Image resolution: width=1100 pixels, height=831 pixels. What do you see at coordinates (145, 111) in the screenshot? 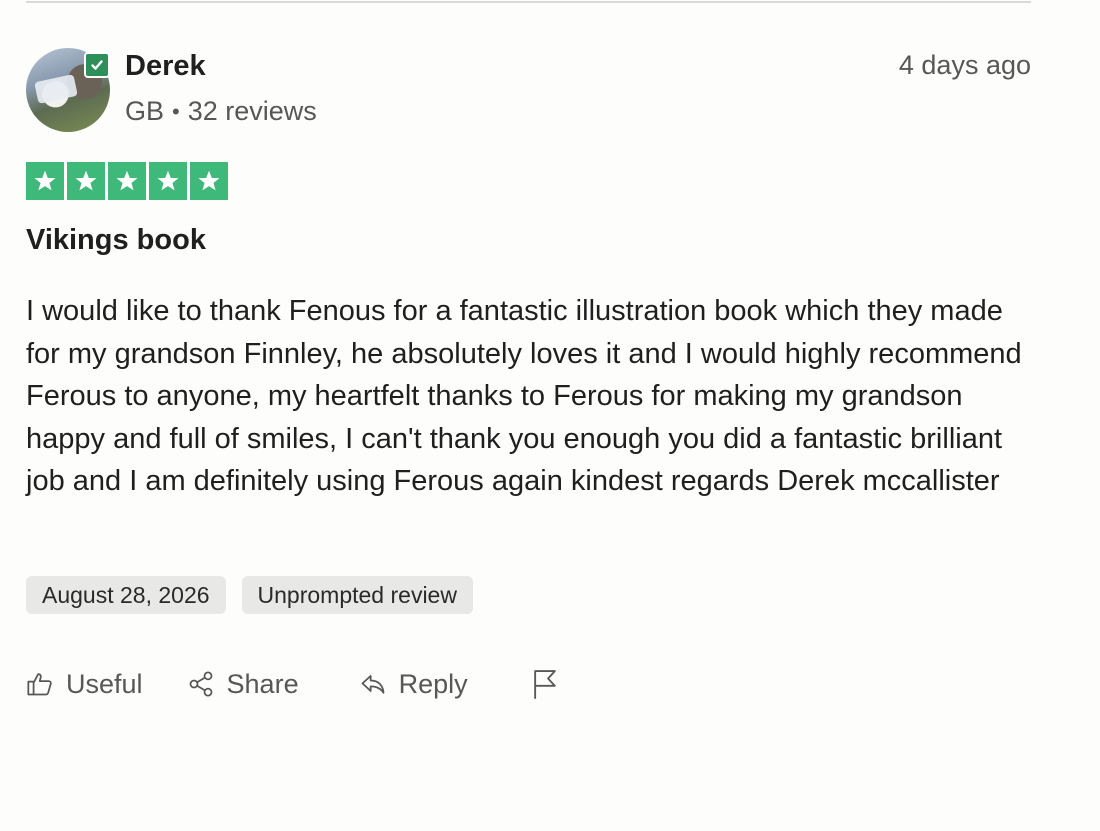
I see `reviewer-country: GB` at bounding box center [145, 111].